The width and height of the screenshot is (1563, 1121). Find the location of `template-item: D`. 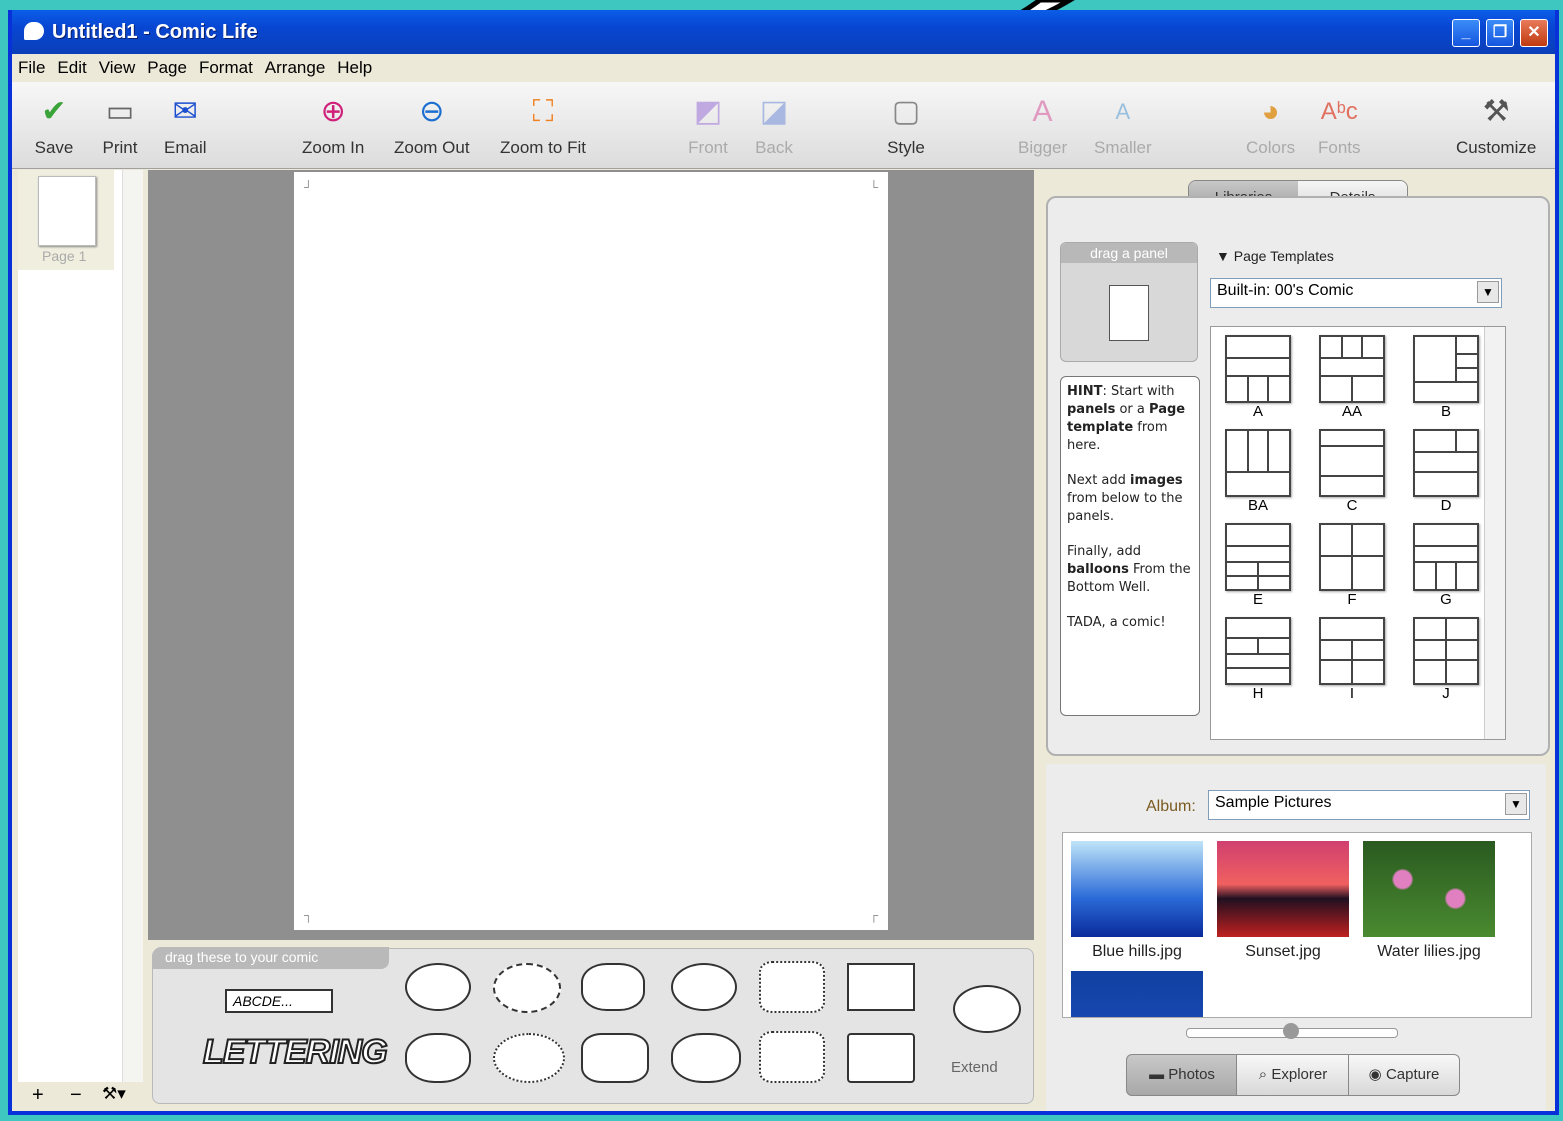

template-item: D is located at coordinates (1446, 471).